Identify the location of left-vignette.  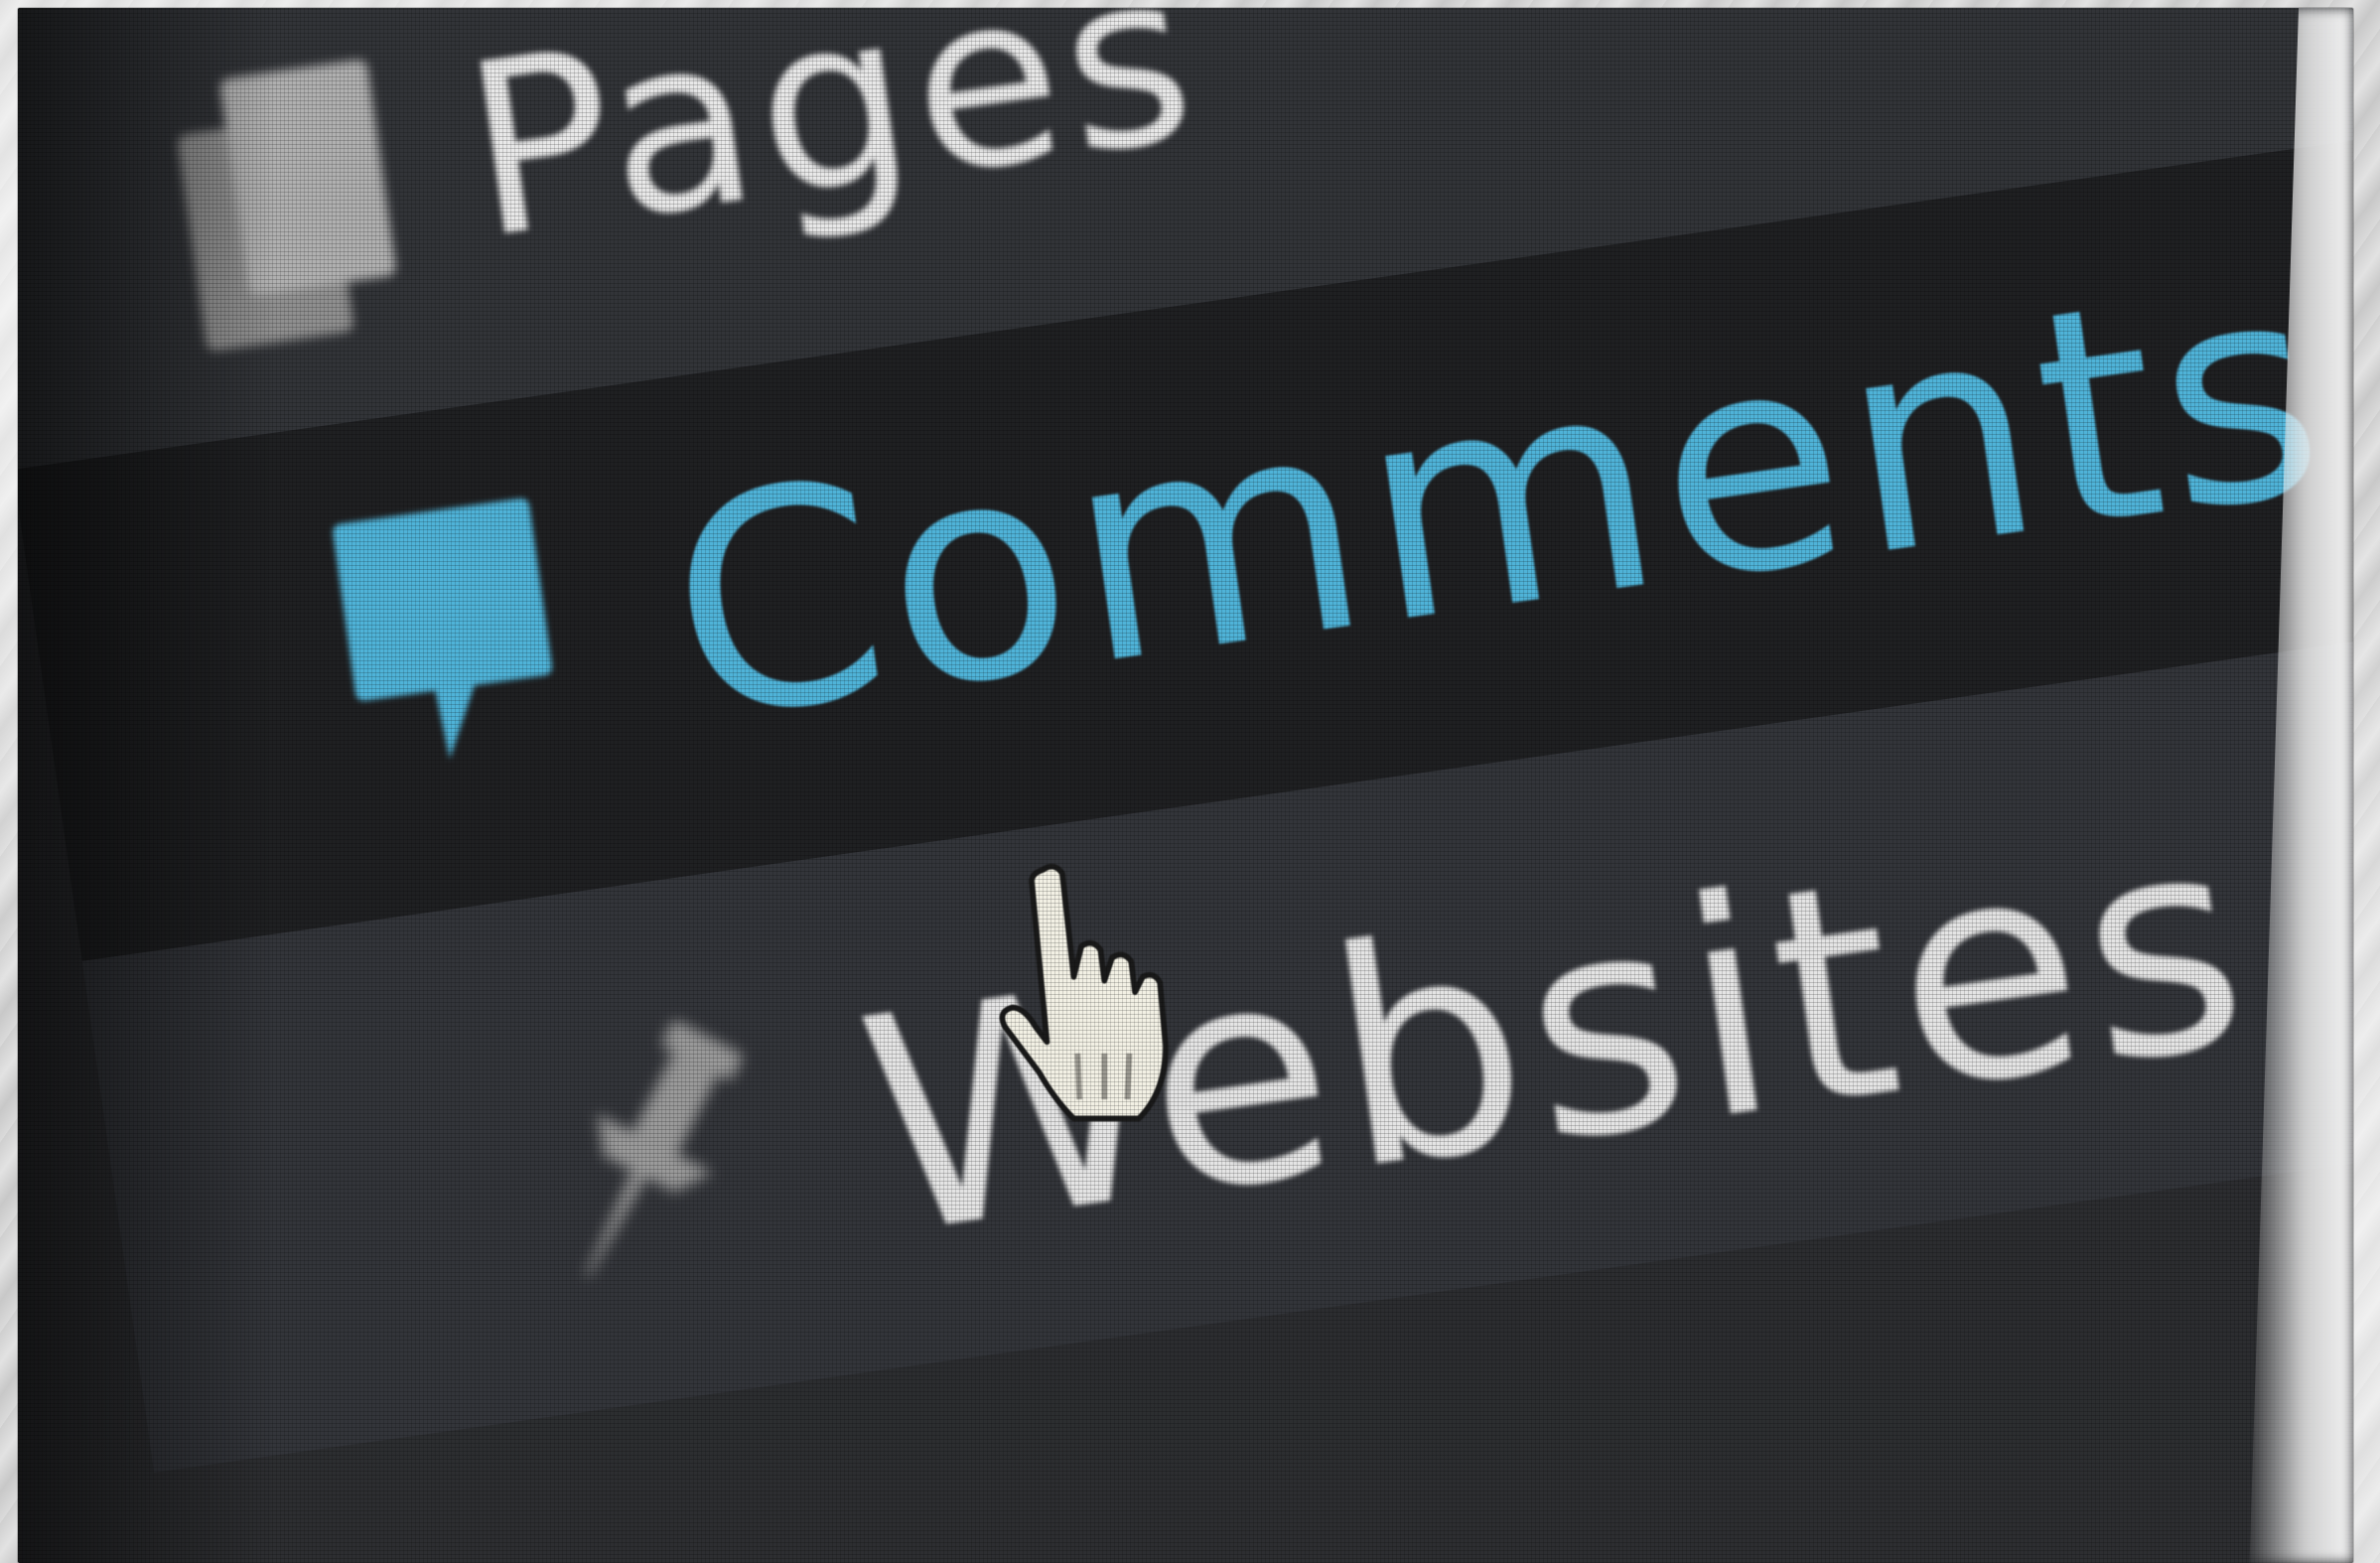
(147, 785).